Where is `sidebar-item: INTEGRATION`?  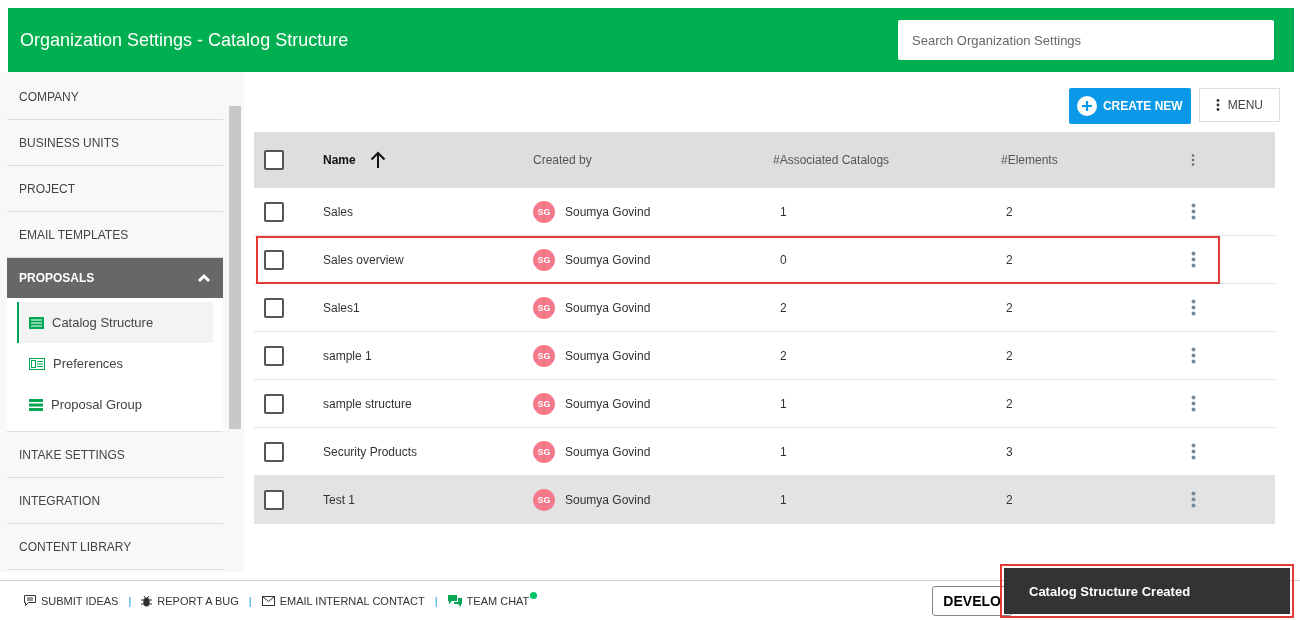 sidebar-item: INTEGRATION is located at coordinates (115, 501).